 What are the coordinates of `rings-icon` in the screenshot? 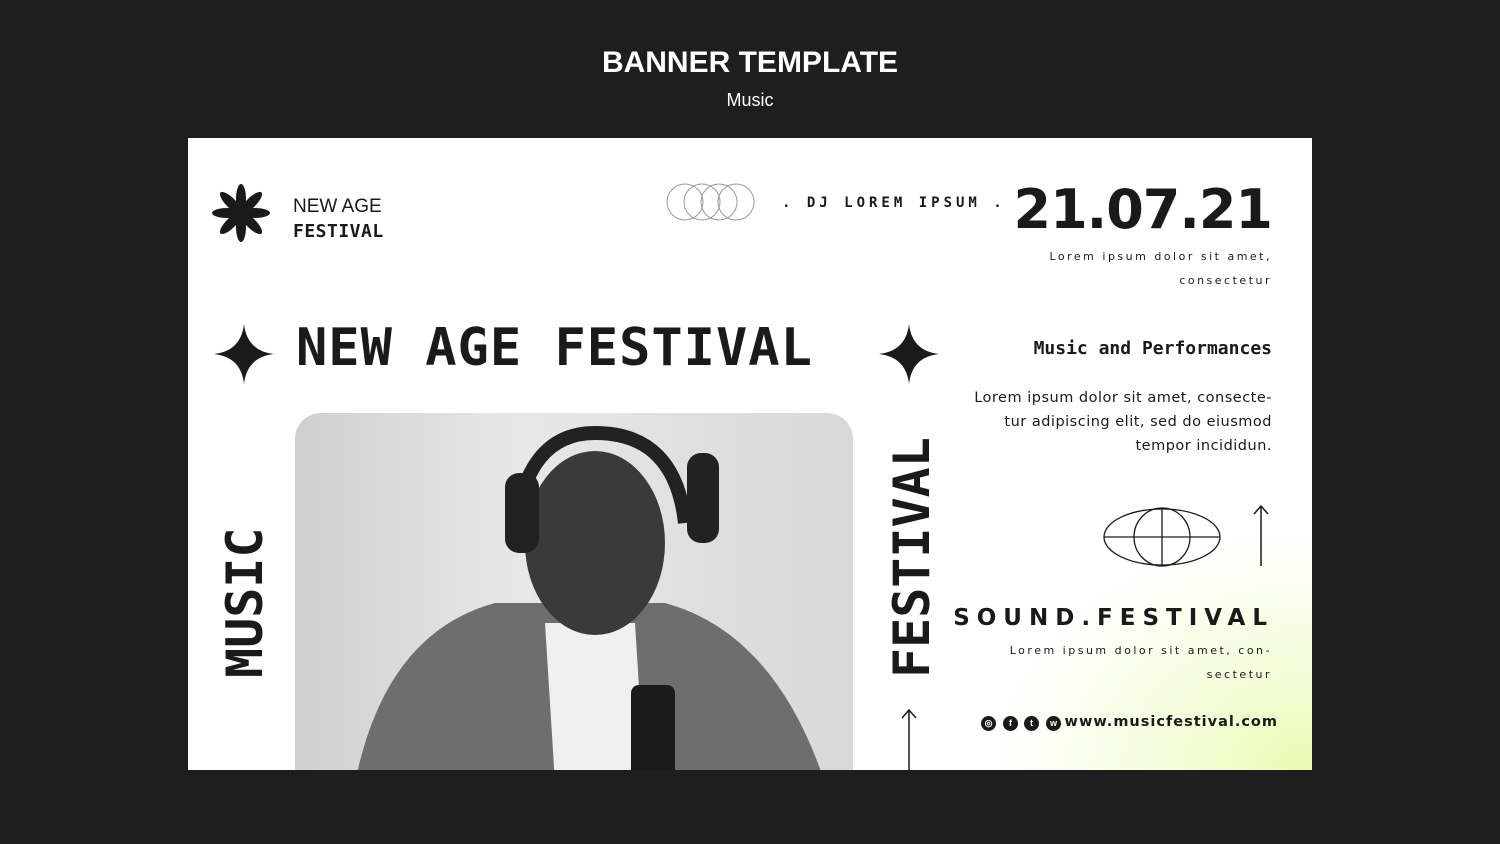 It's located at (710, 202).